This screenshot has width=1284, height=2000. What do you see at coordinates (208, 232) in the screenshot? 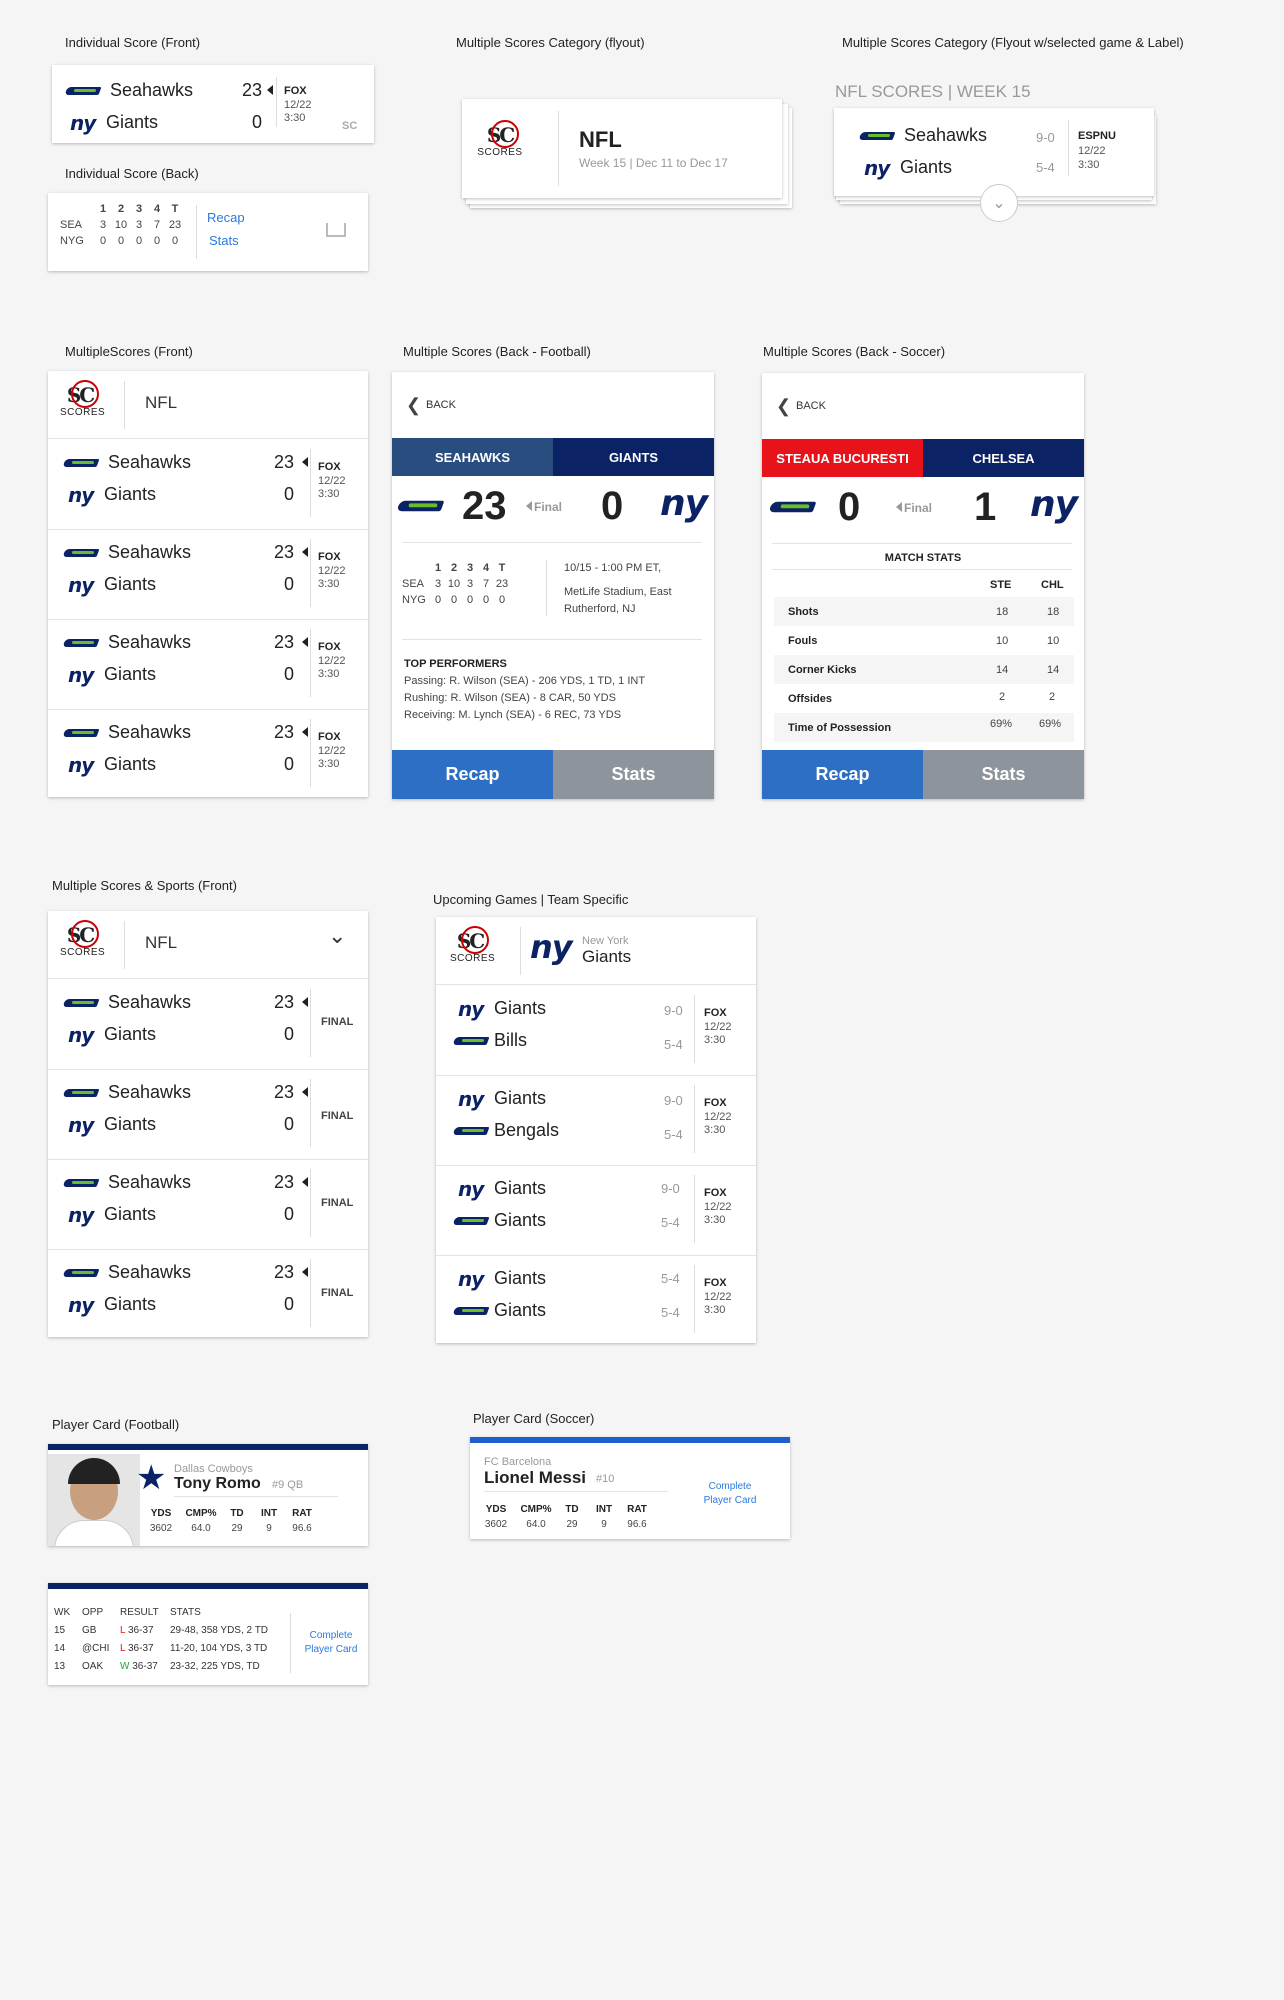
I see `individual-score-back-card: 1234T SEA 3 10 3 7 23 NYG 0 0 0 0 0 Recap Stats` at bounding box center [208, 232].